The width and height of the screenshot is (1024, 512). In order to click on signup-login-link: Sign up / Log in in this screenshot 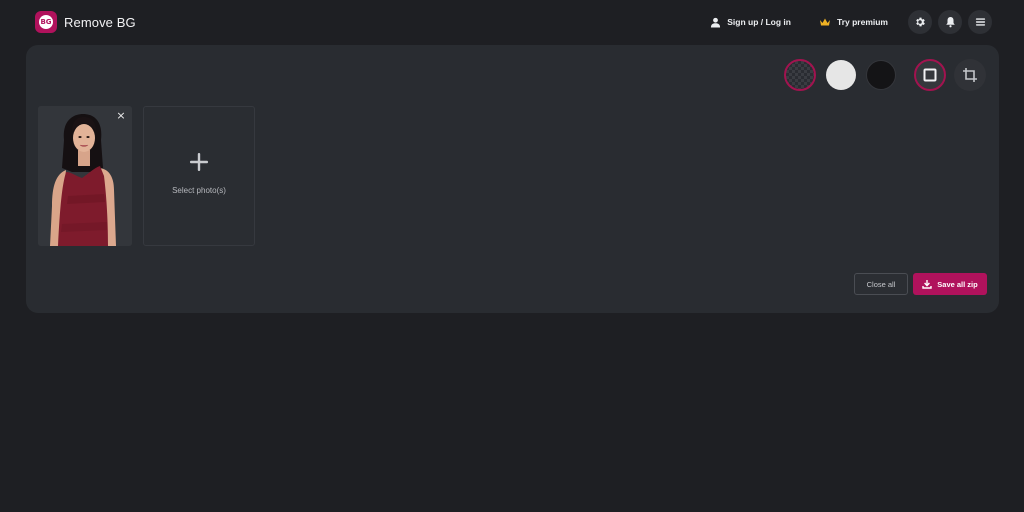, I will do `click(750, 22)`.